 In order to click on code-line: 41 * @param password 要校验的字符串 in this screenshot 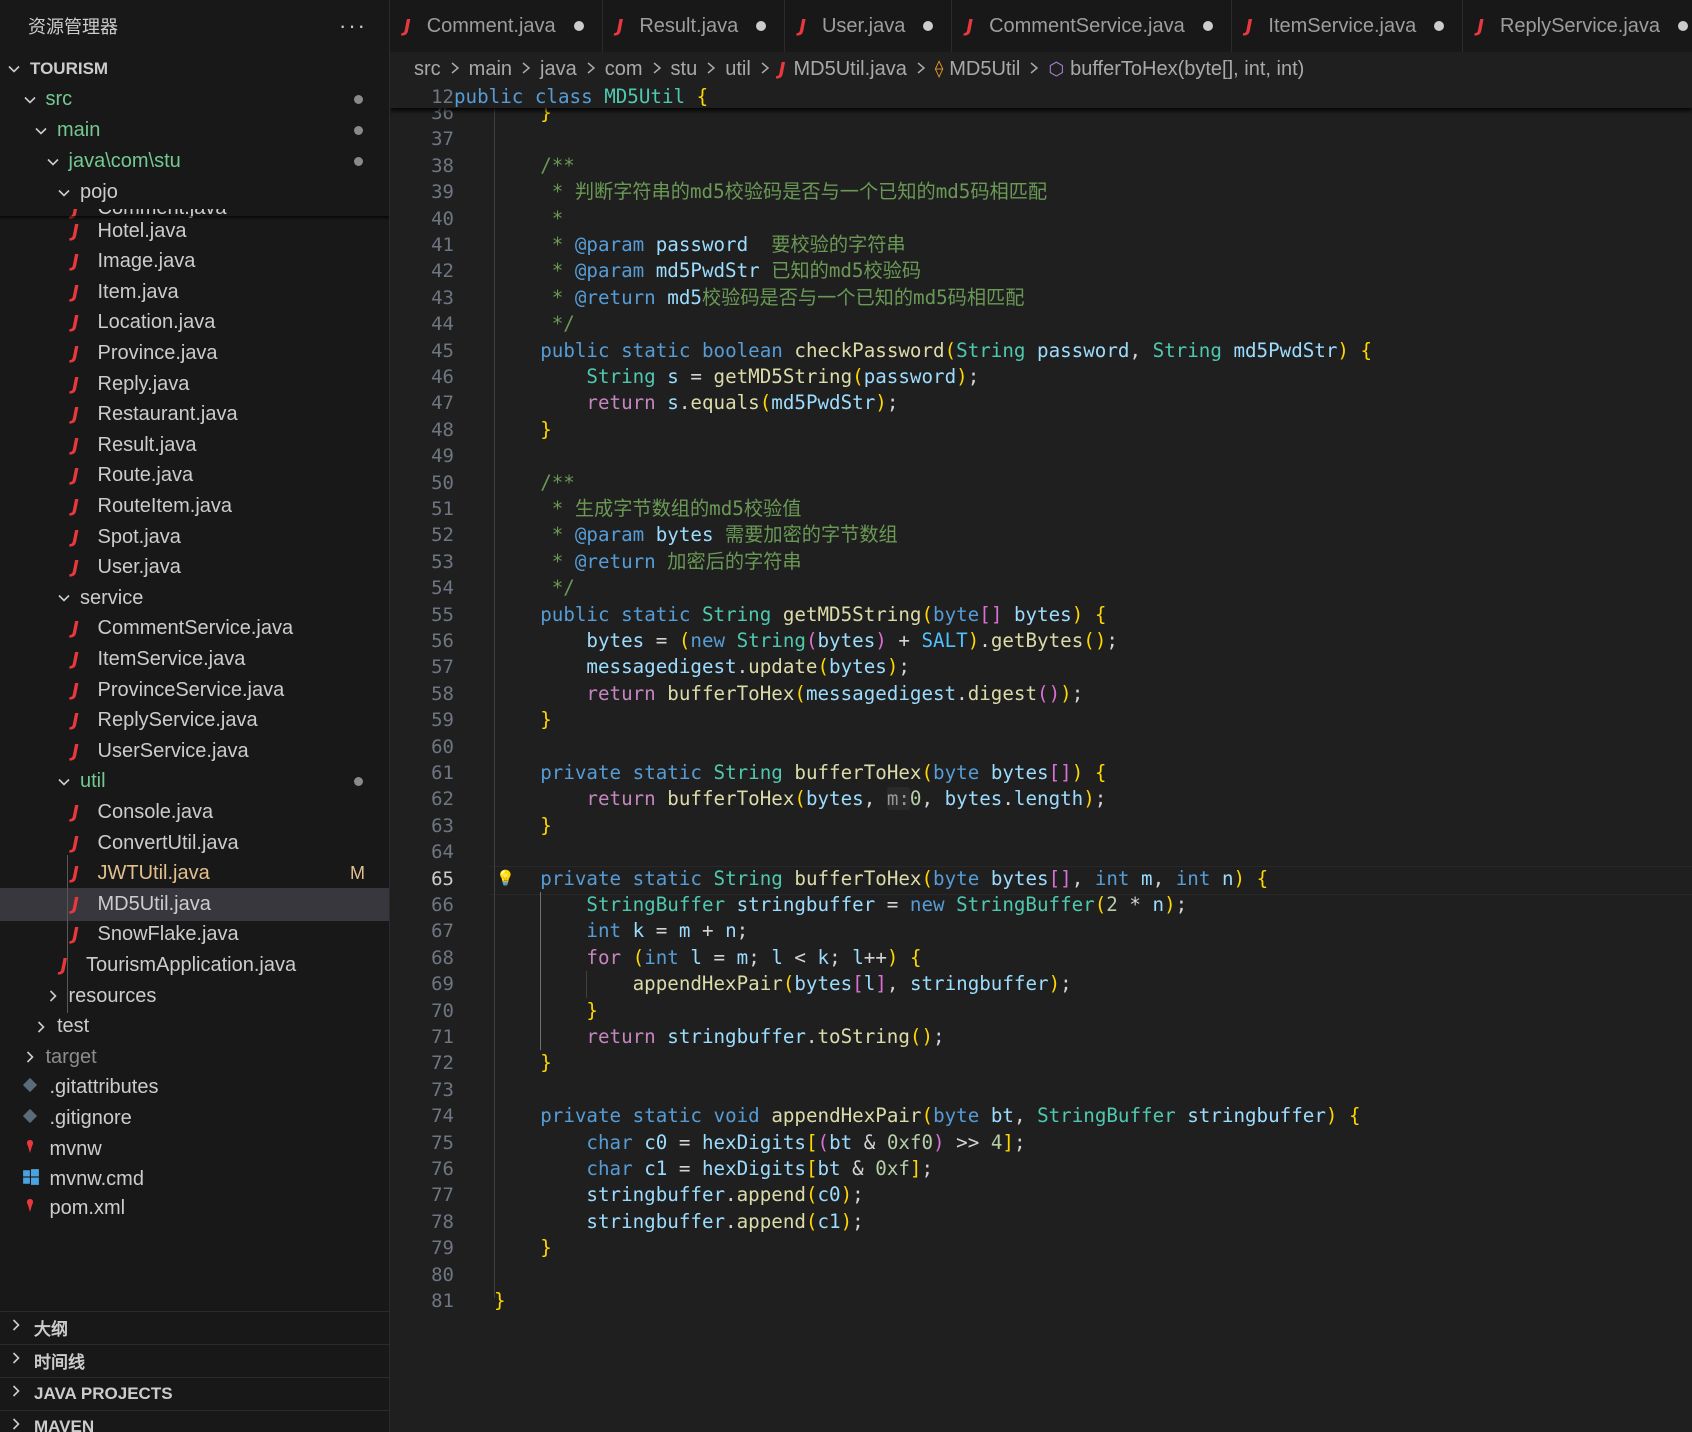, I will do `click(1041, 245)`.